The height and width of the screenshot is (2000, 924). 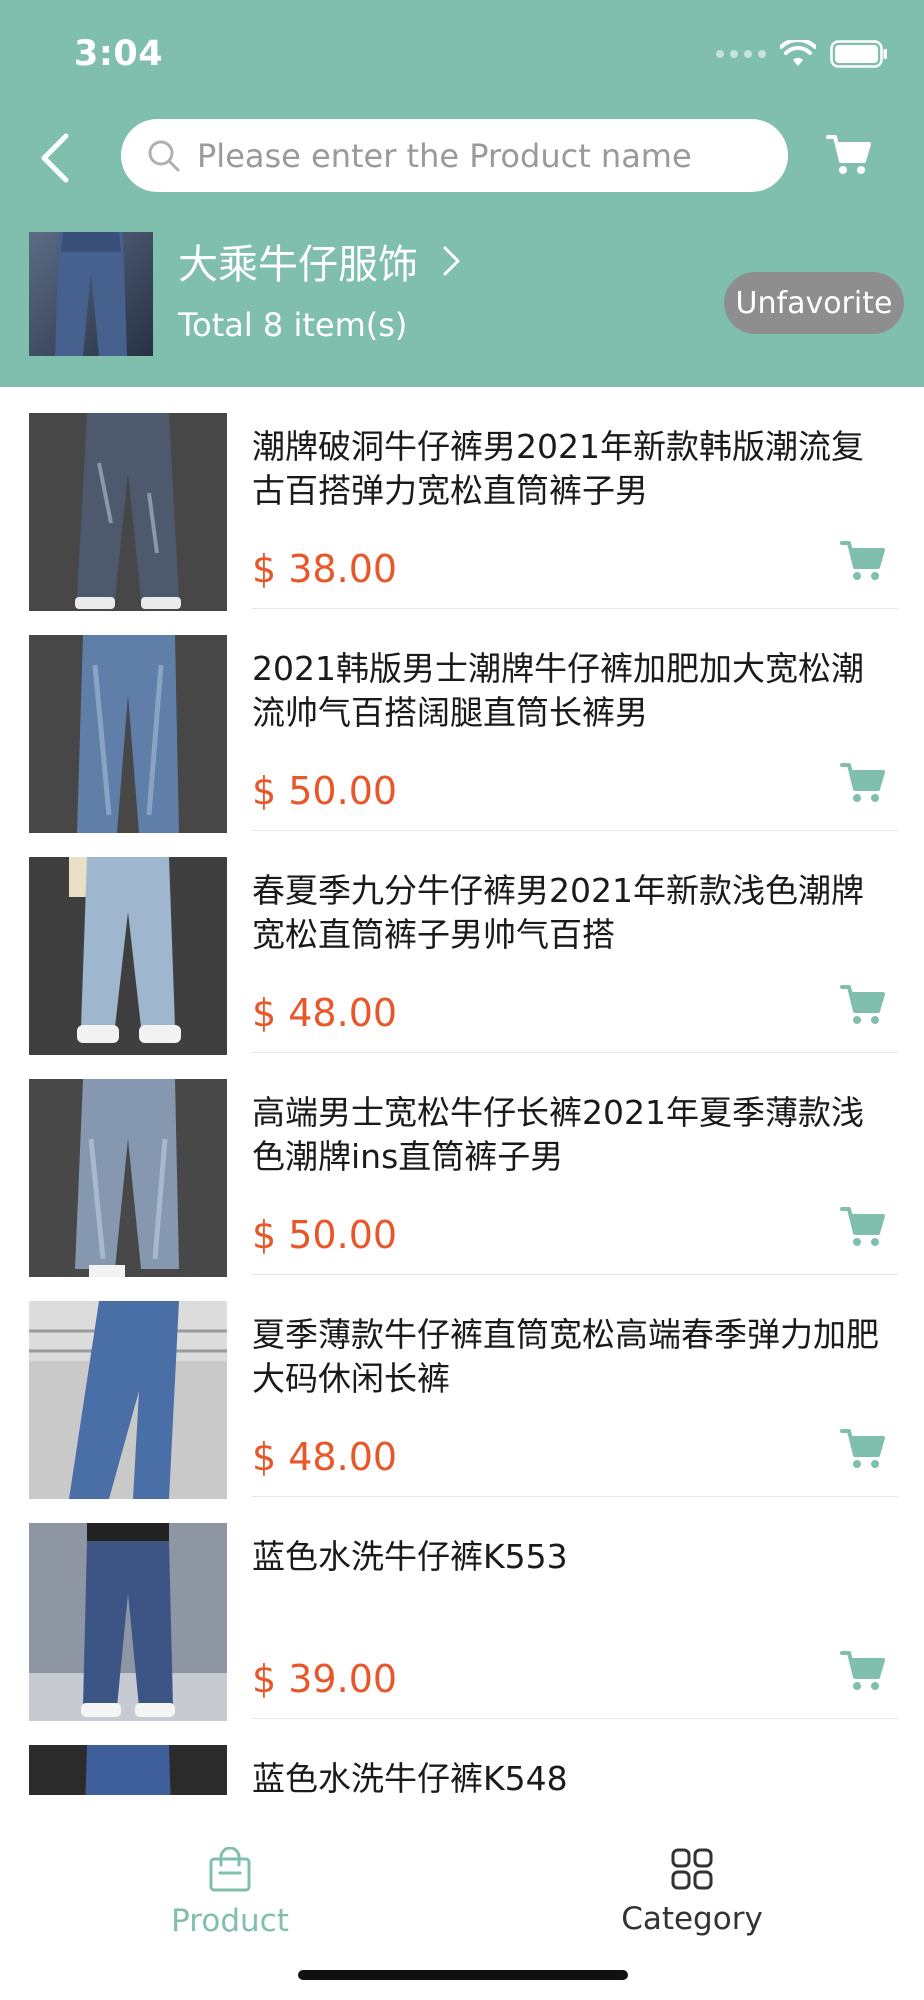 What do you see at coordinates (462, 1609) in the screenshot?
I see `product-item: 蓝色水洗牛仔裤K553 $ 39.00` at bounding box center [462, 1609].